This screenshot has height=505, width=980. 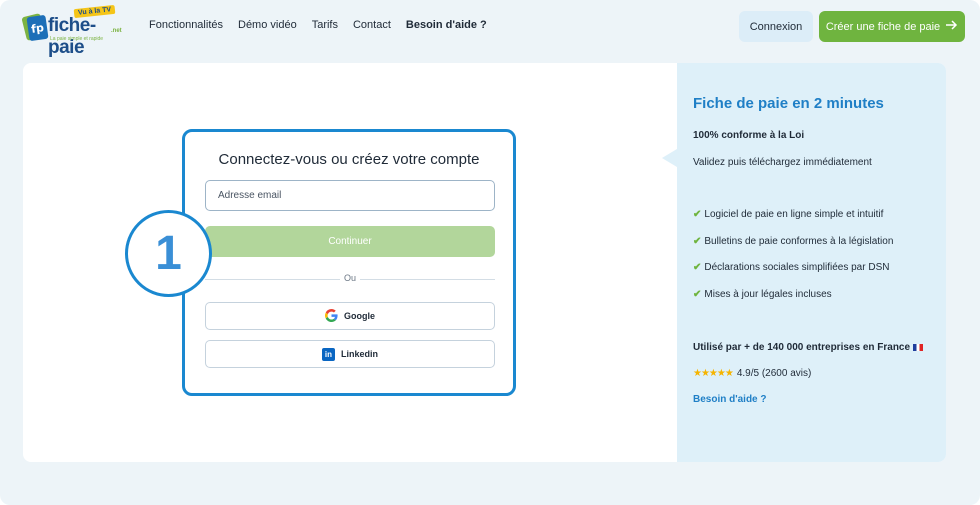 I want to click on linkedin-button: in Linkedin, so click(x=350, y=354).